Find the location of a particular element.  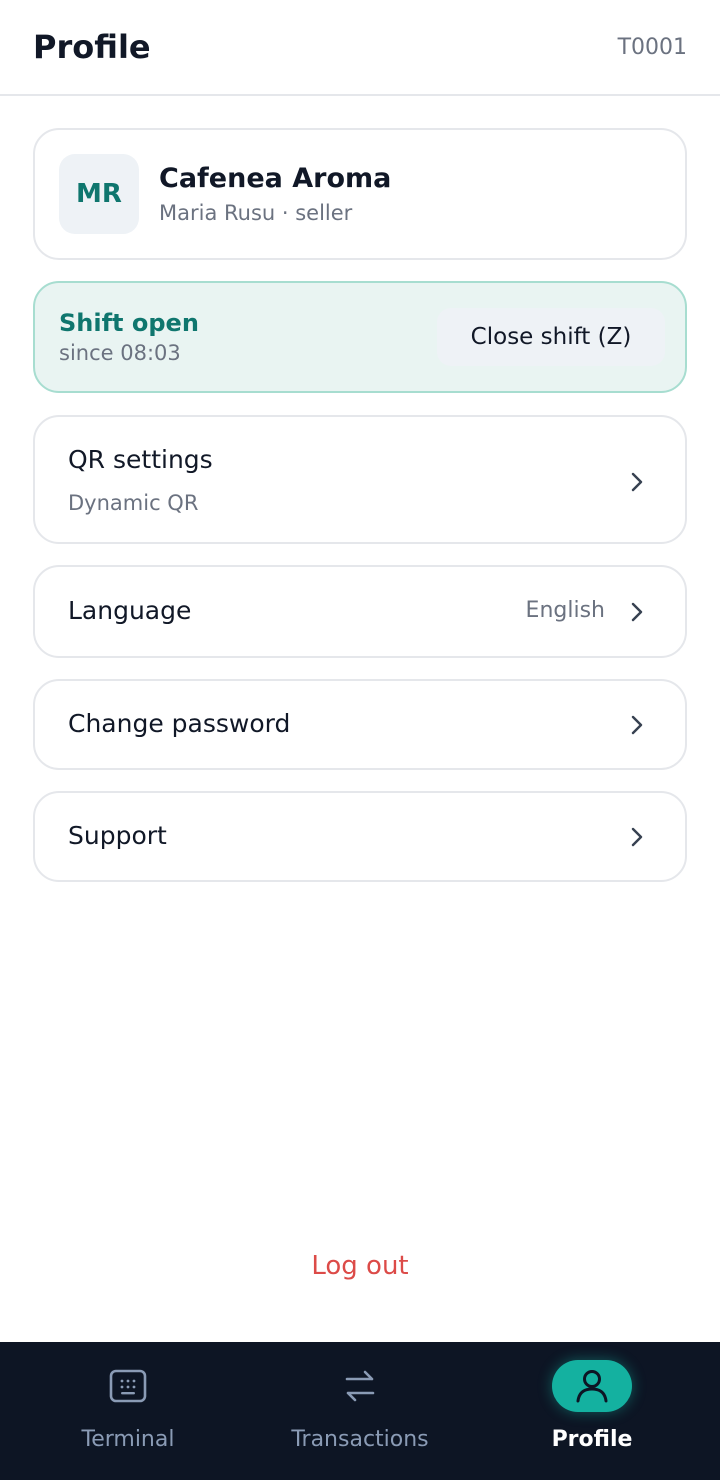

avatar: MR is located at coordinates (99, 194).